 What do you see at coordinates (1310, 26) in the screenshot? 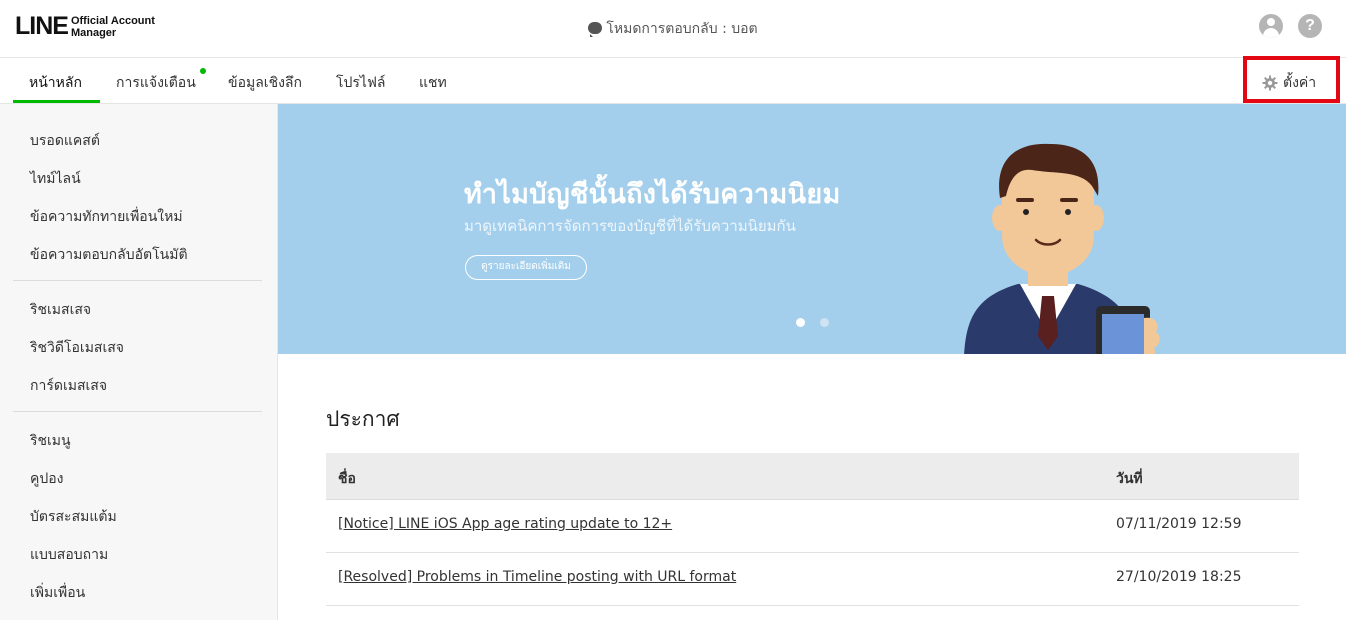
I see `help-icon: ?` at bounding box center [1310, 26].